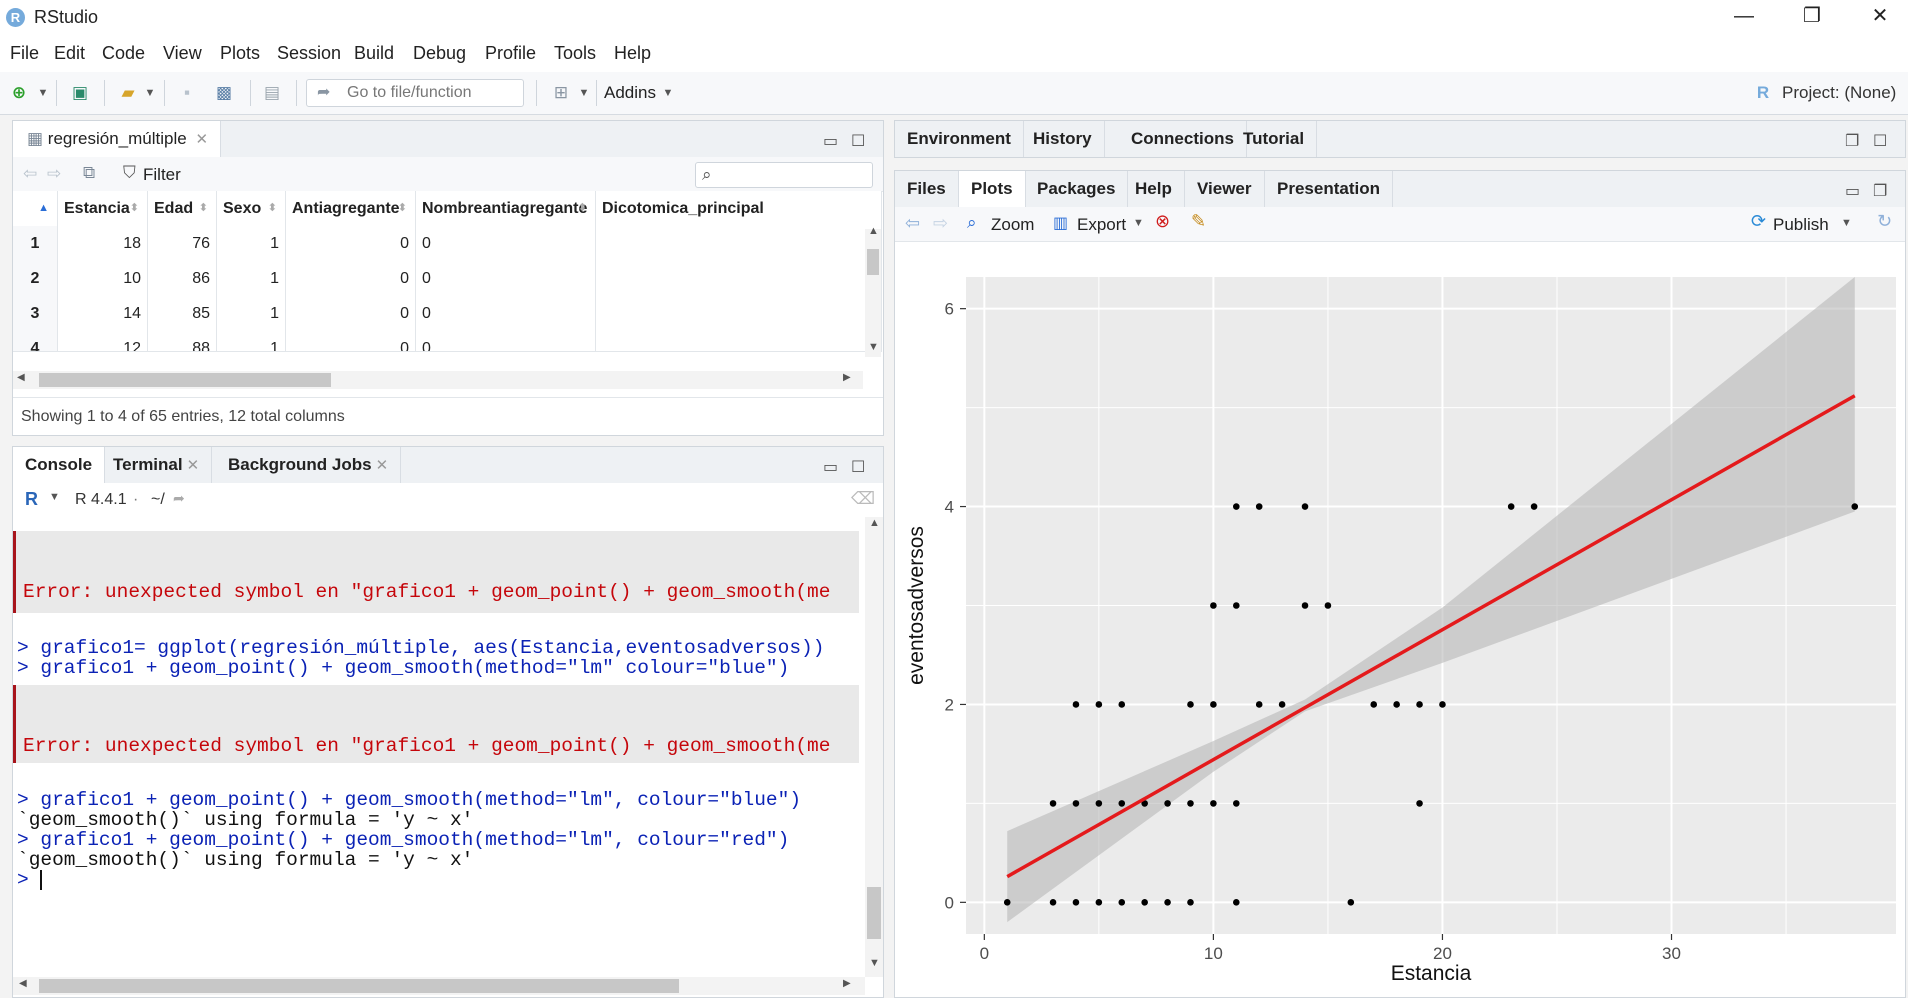 Image resolution: width=1908 pixels, height=998 pixels. What do you see at coordinates (632, 53) in the screenshot?
I see `menu-help: Help` at bounding box center [632, 53].